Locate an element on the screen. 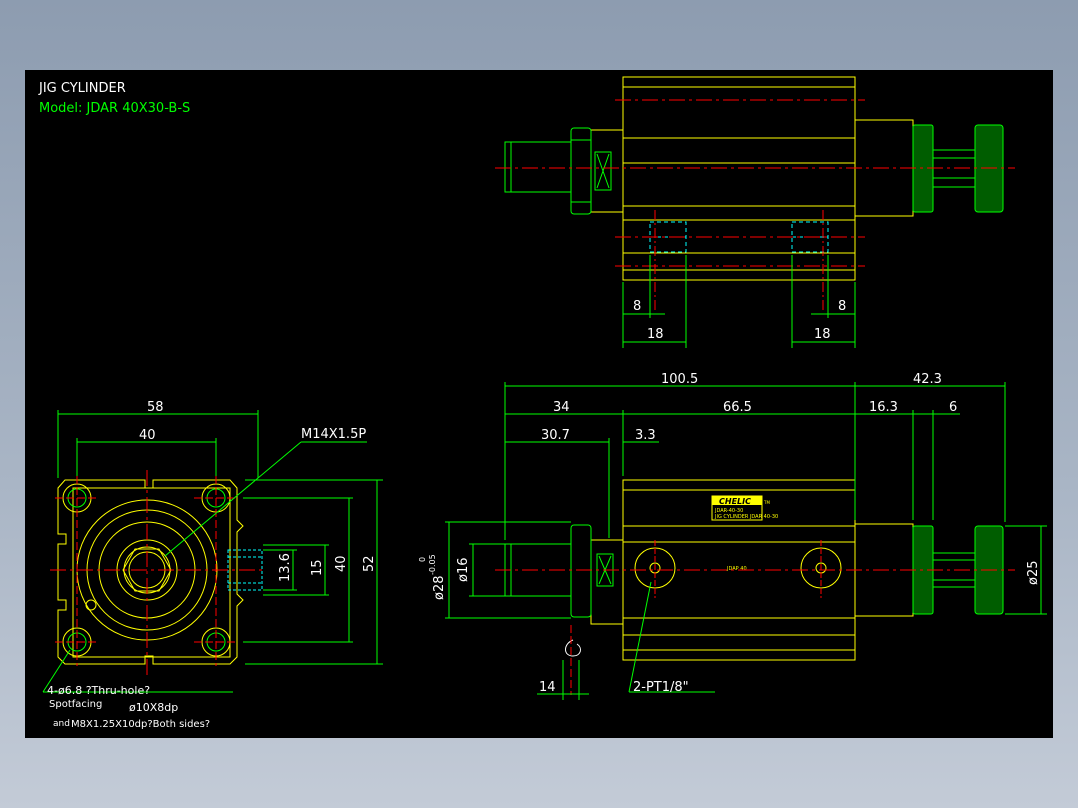 Image resolution: width=1078 pixels, height=808 pixels. side-dim-dia28: ø28 is located at coordinates (439, 588).